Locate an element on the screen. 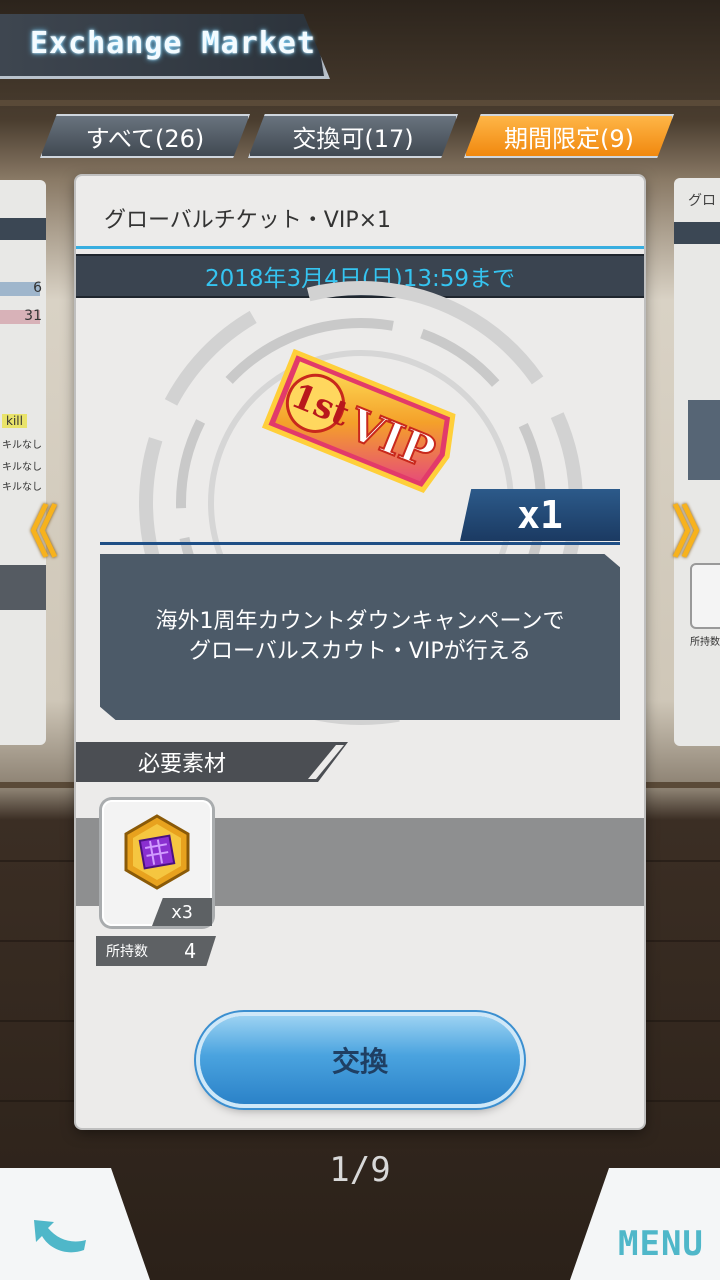 This screenshot has width=720, height=1280. stat-value: 6 is located at coordinates (37, 288).